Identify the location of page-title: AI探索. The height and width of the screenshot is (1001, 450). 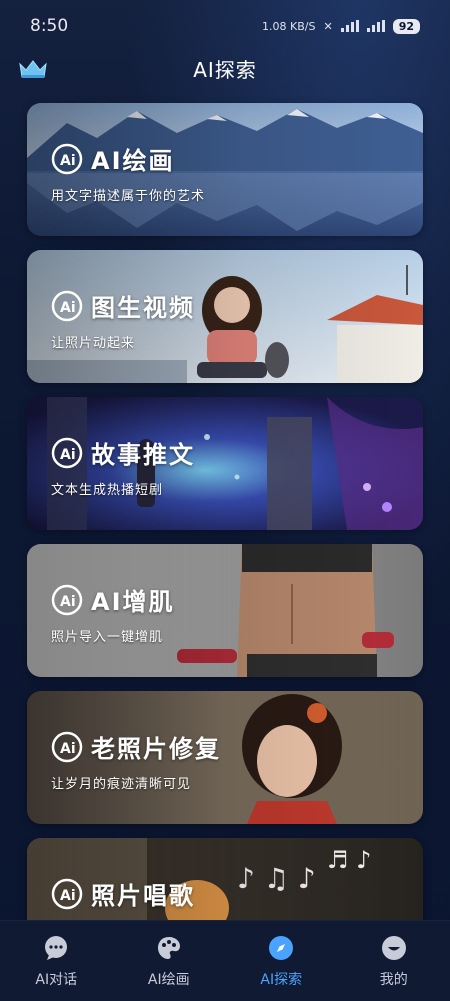
(225, 69).